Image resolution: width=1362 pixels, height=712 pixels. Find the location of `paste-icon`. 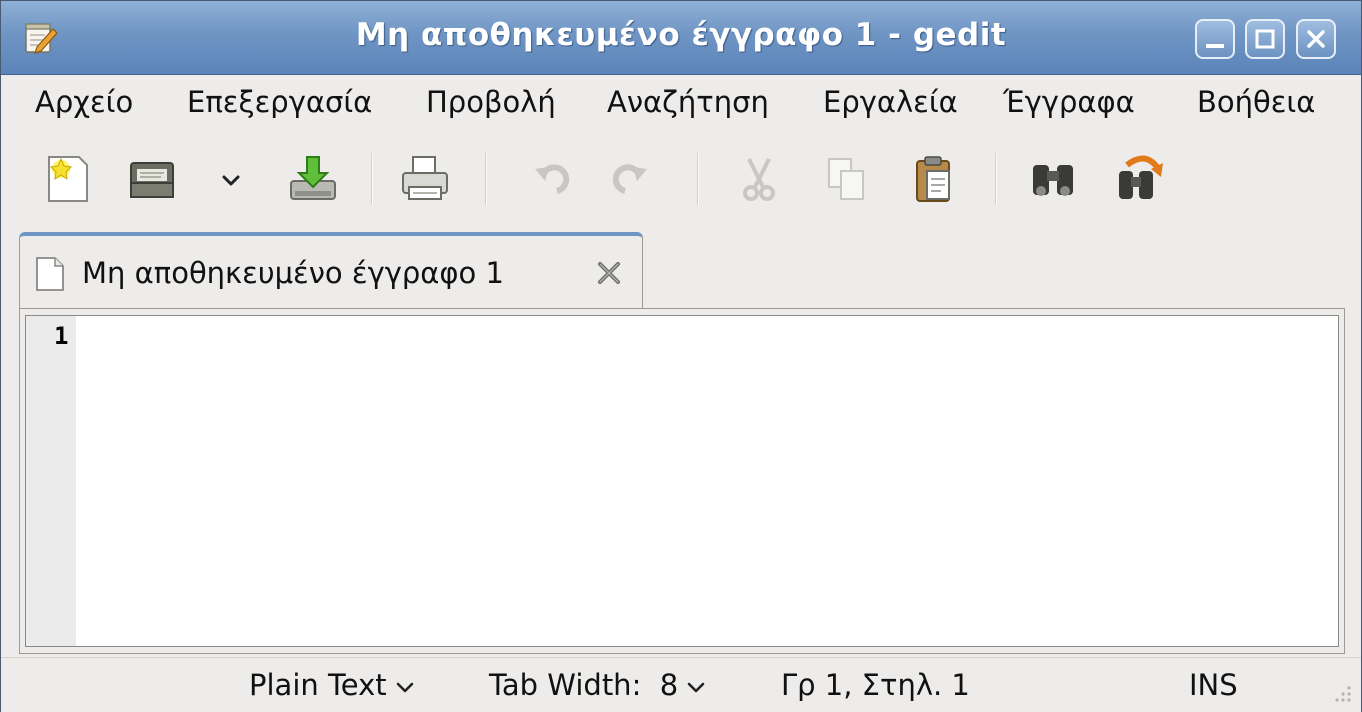

paste-icon is located at coordinates (933, 179).